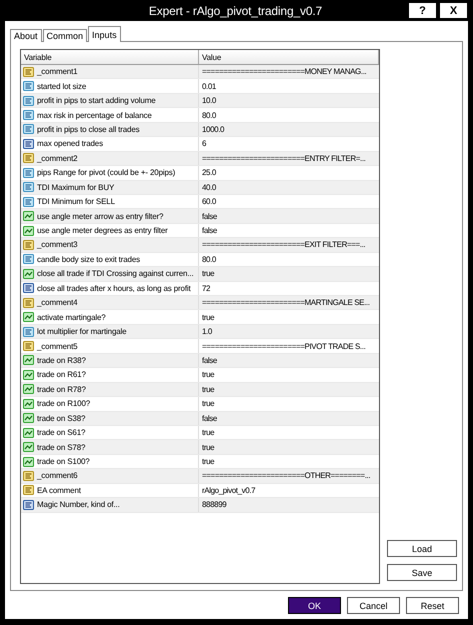 This screenshot has width=473, height=625. I want to click on tab: Inputs, so click(104, 34).